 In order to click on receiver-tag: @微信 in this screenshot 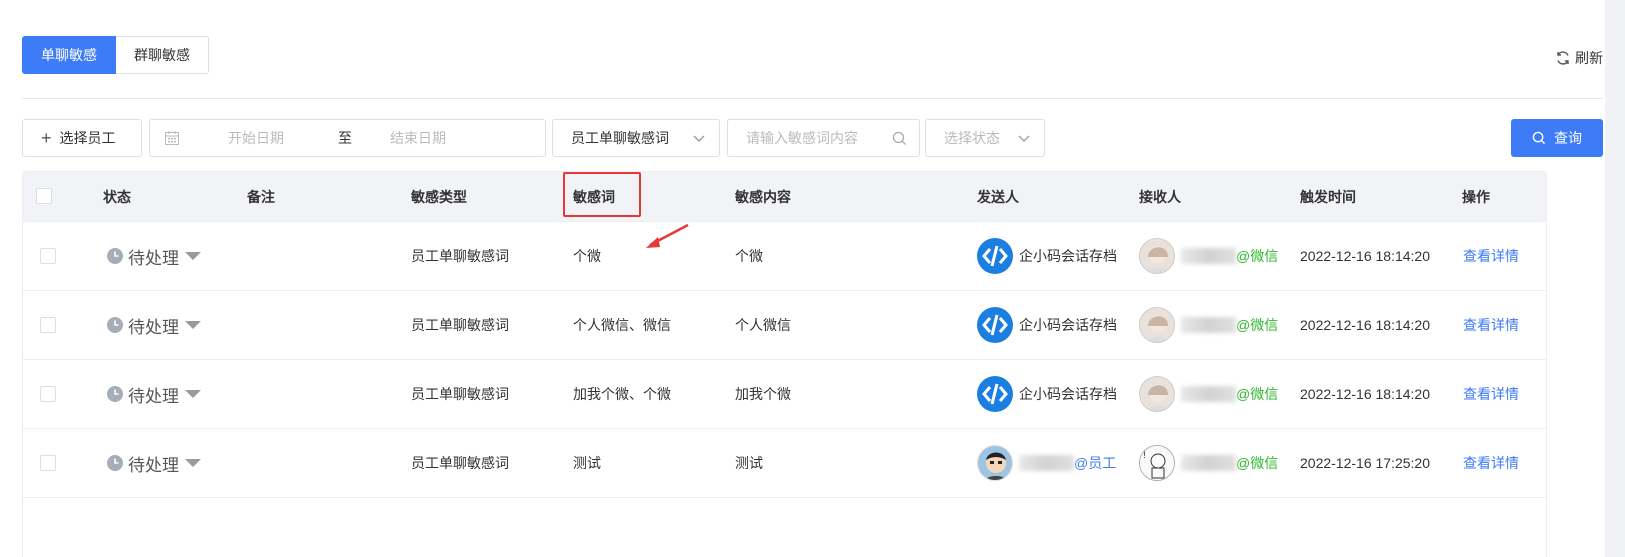, I will do `click(1257, 256)`.